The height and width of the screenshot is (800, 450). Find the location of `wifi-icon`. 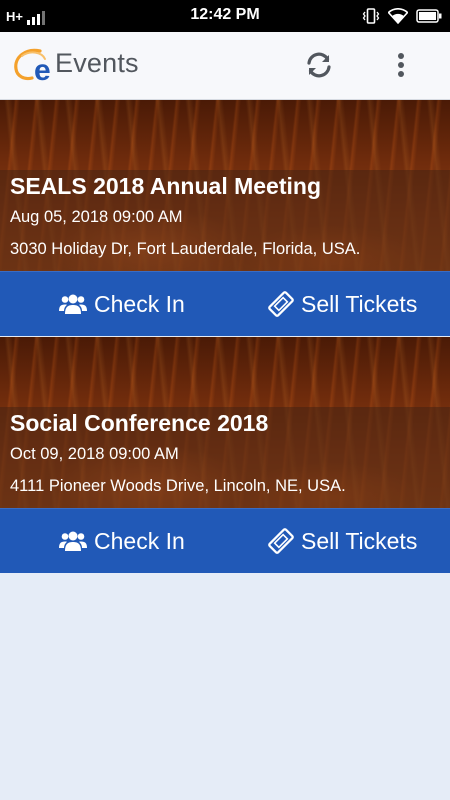

wifi-icon is located at coordinates (398, 16).